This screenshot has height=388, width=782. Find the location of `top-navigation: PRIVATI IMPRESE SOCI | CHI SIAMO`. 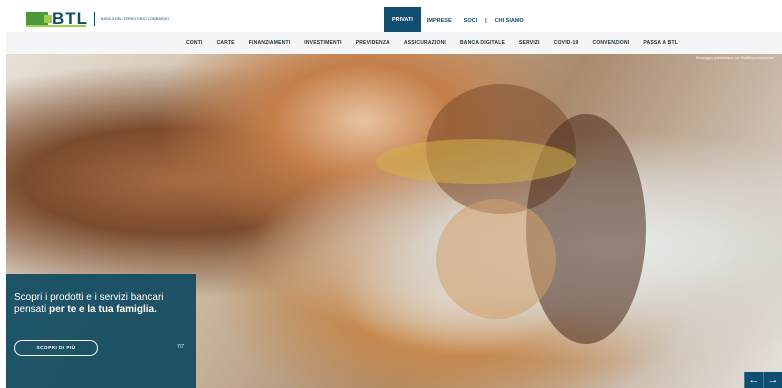

top-navigation: PRIVATI IMPRESE SOCI | CHI SIAMO is located at coordinates (457, 21).